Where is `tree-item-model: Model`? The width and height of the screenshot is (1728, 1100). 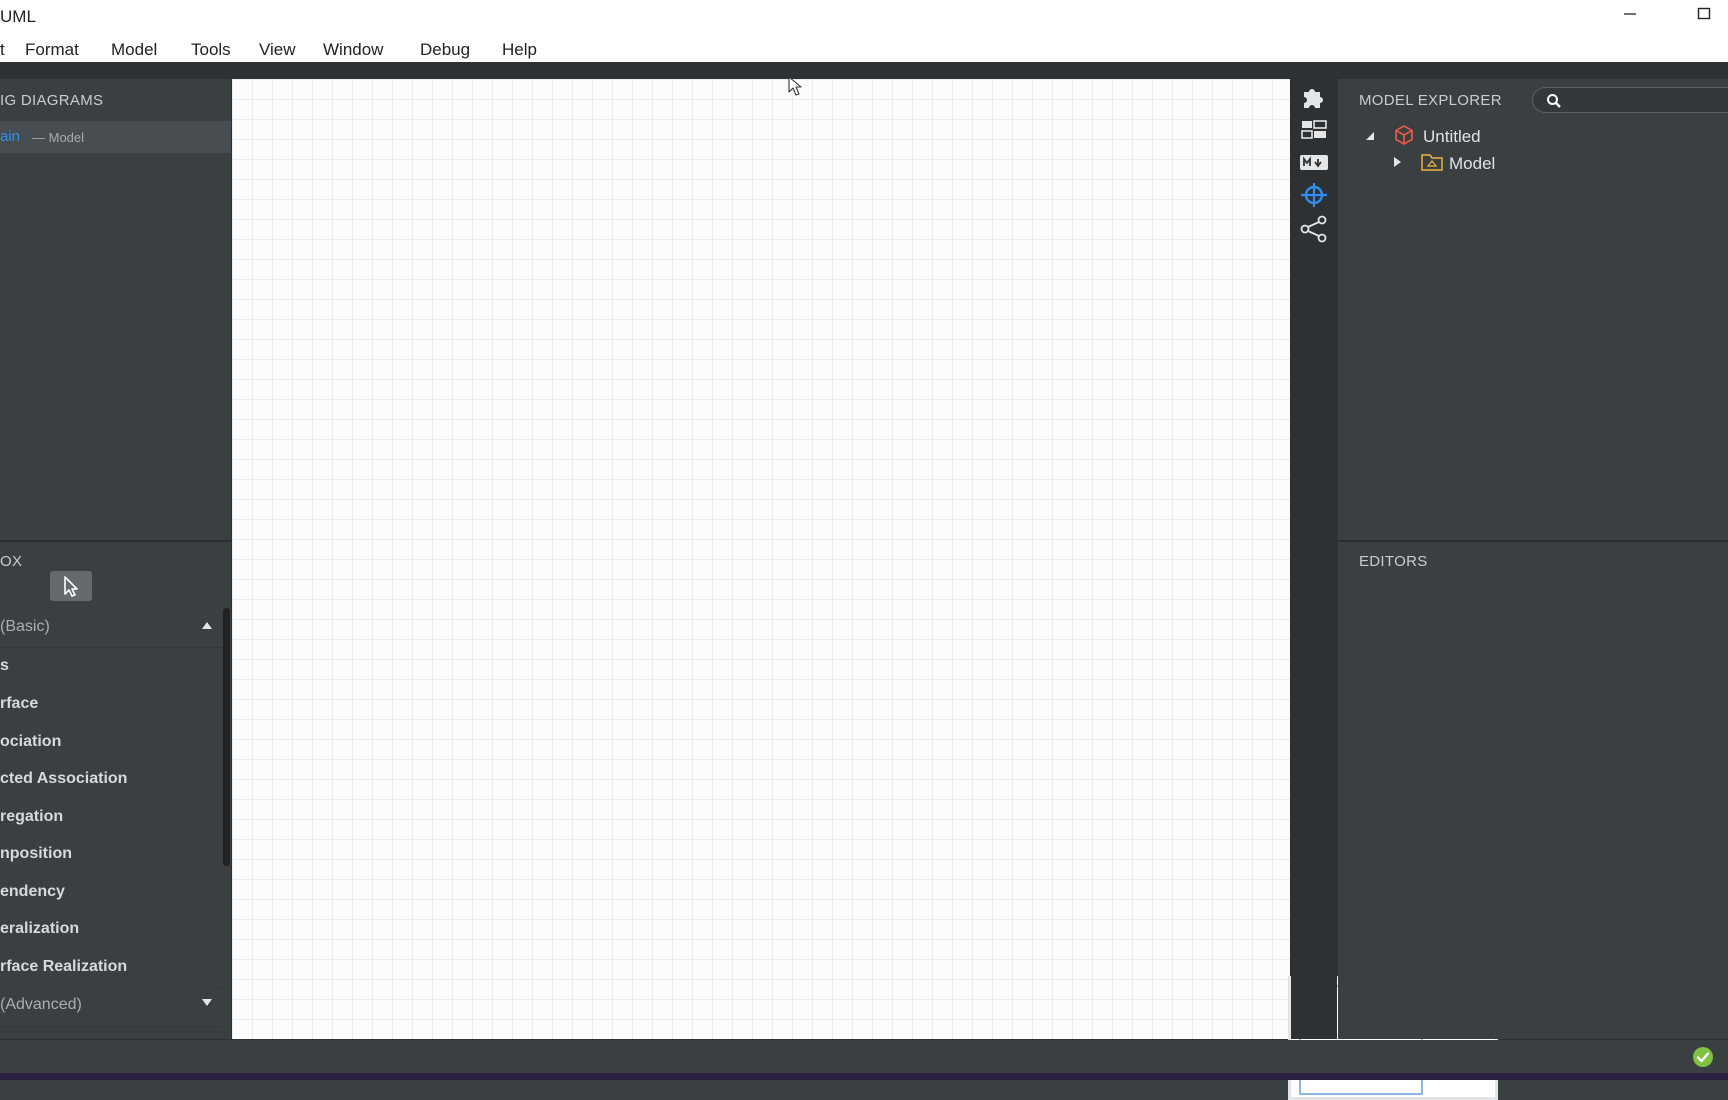
tree-item-model: Model is located at coordinates (1472, 164).